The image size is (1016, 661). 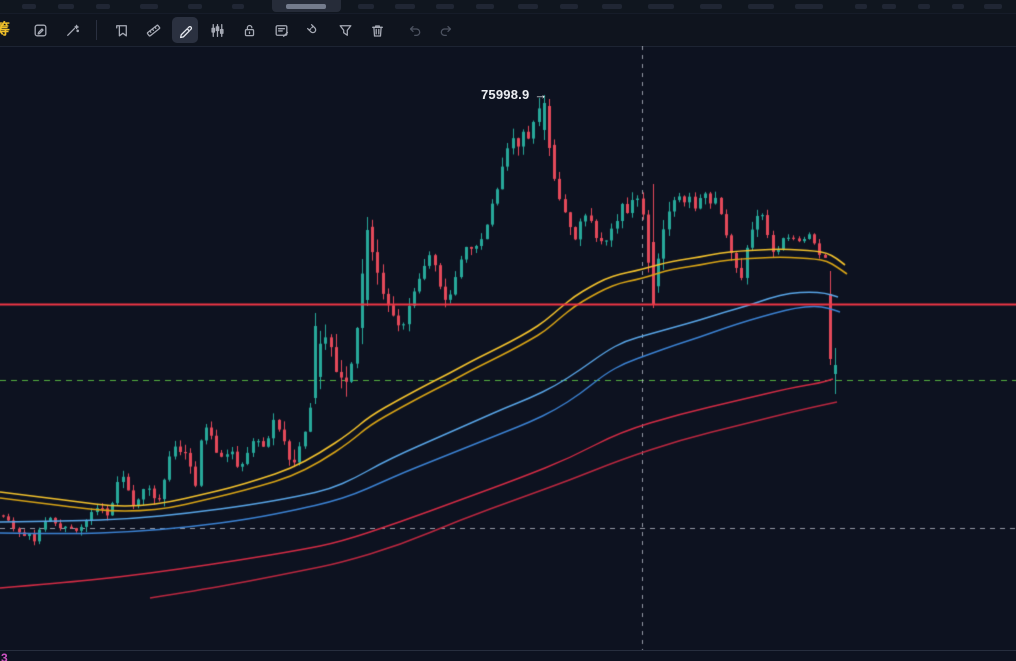 I want to click on magnet-icon, so click(x=311, y=28).